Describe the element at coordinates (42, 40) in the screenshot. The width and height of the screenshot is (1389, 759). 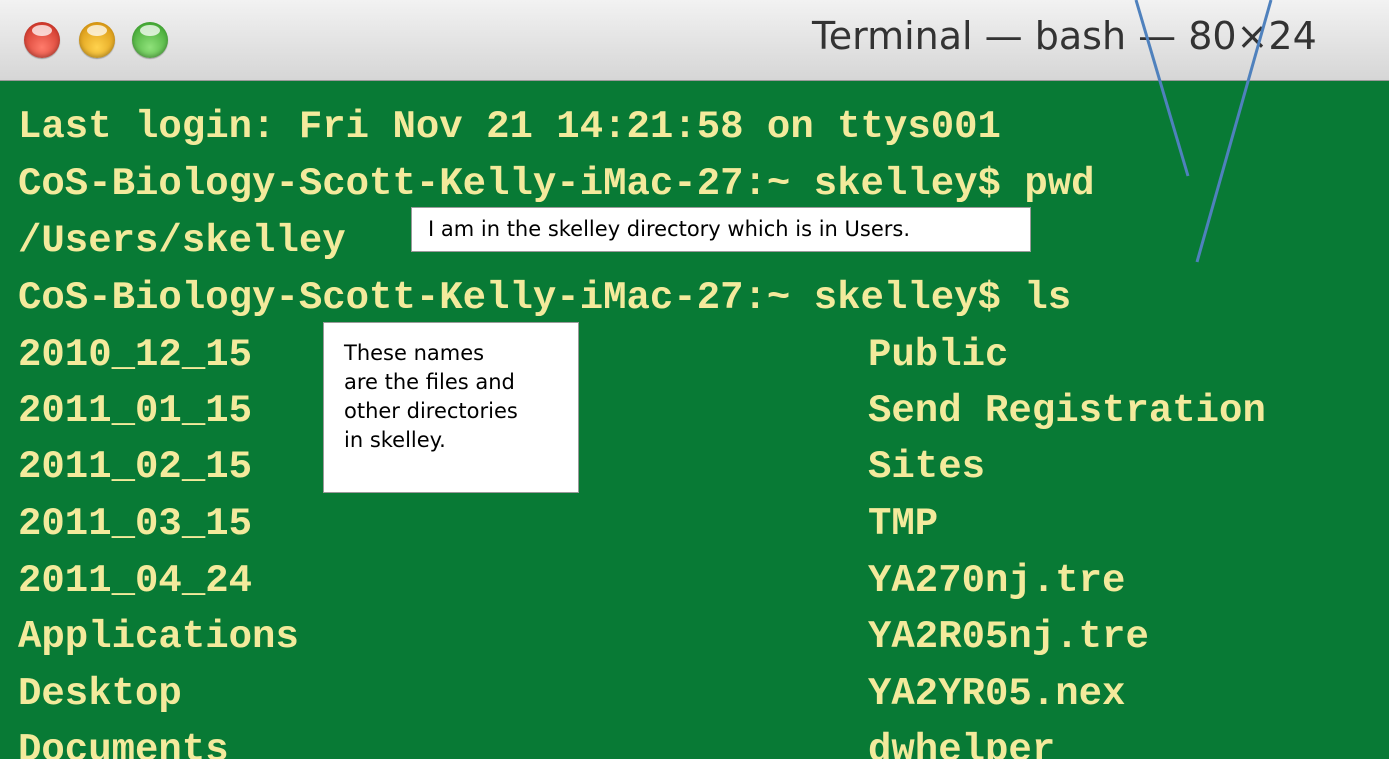
I see `close-button` at that location.